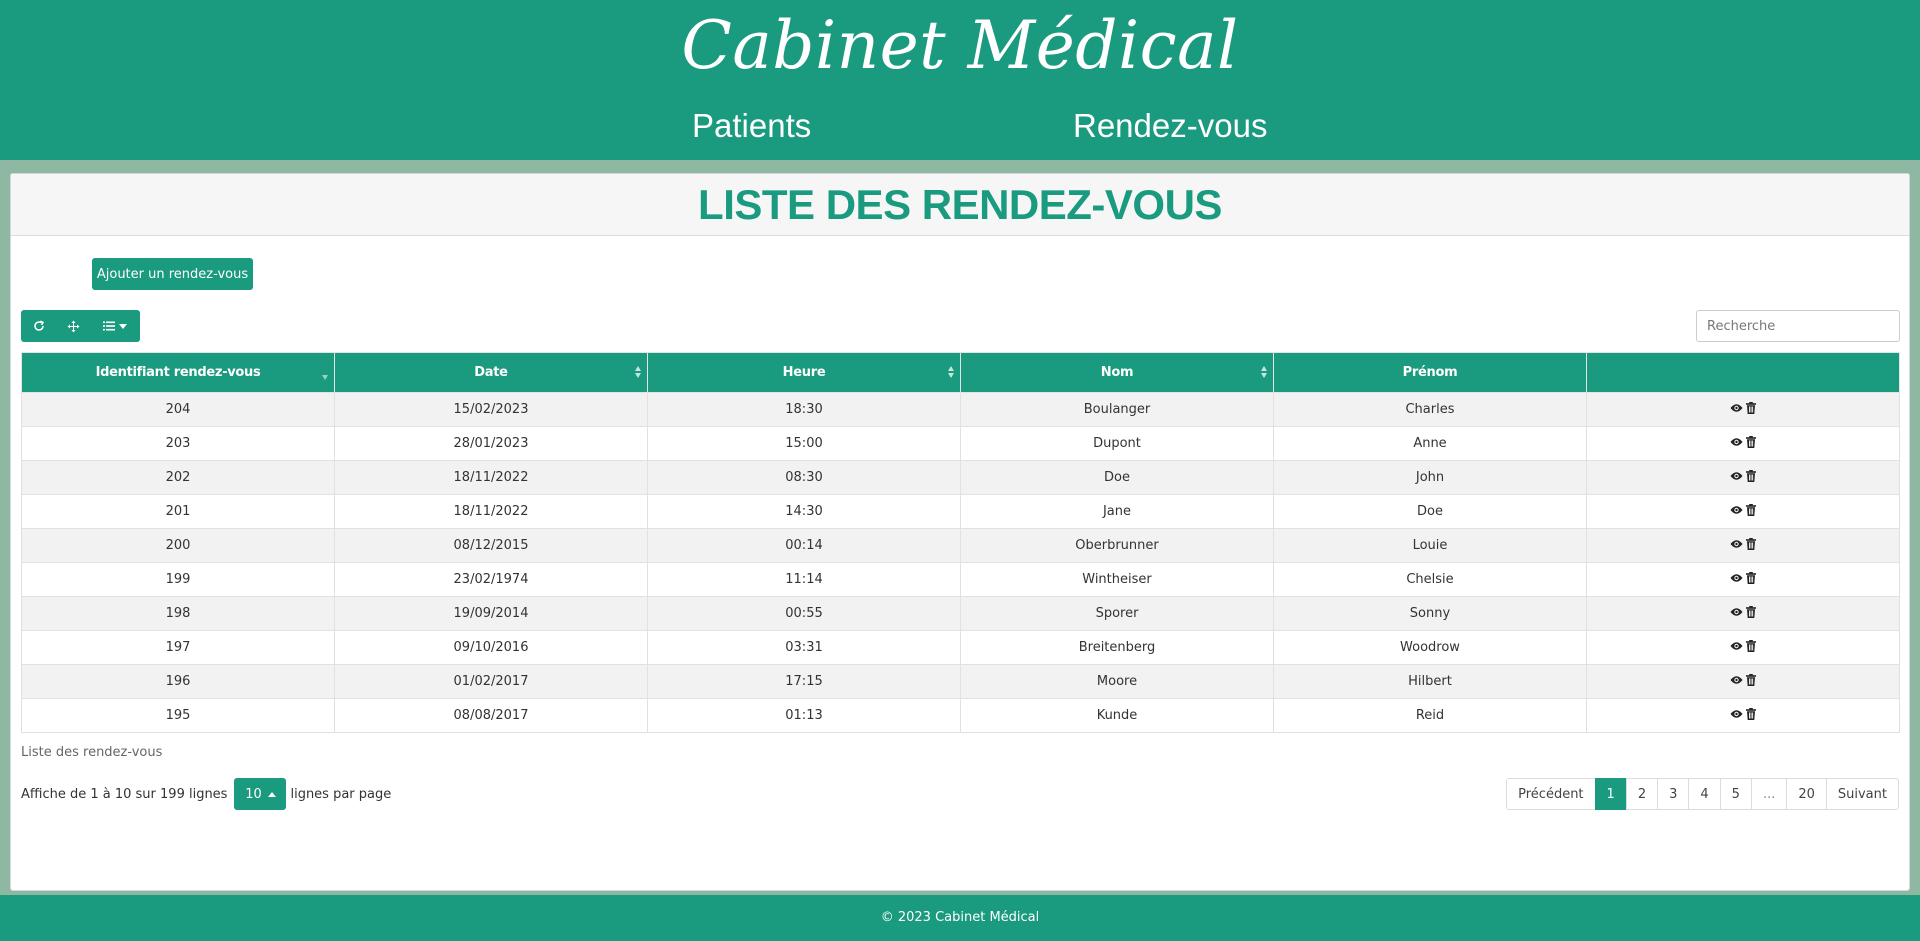  Describe the element at coordinates (804, 613) in the screenshot. I see `cell-time: 00:55` at that location.